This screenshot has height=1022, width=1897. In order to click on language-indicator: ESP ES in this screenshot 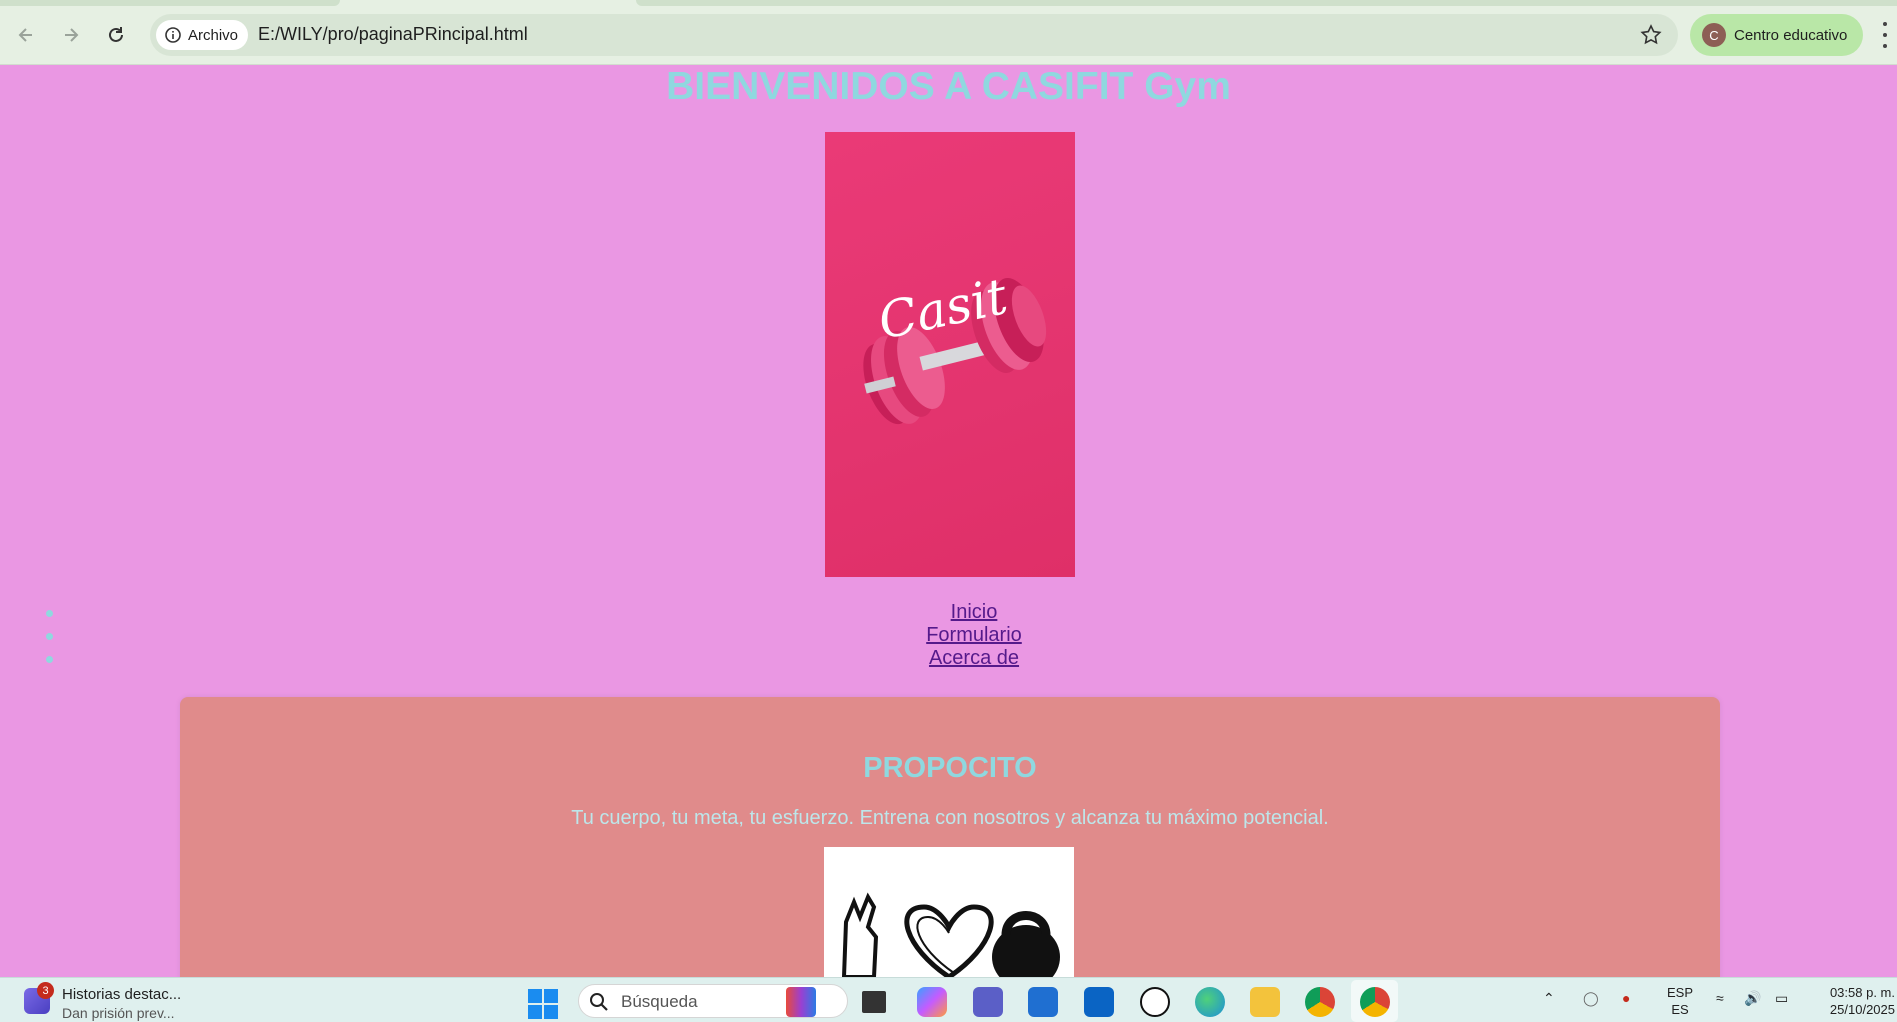, I will do `click(1680, 1001)`.